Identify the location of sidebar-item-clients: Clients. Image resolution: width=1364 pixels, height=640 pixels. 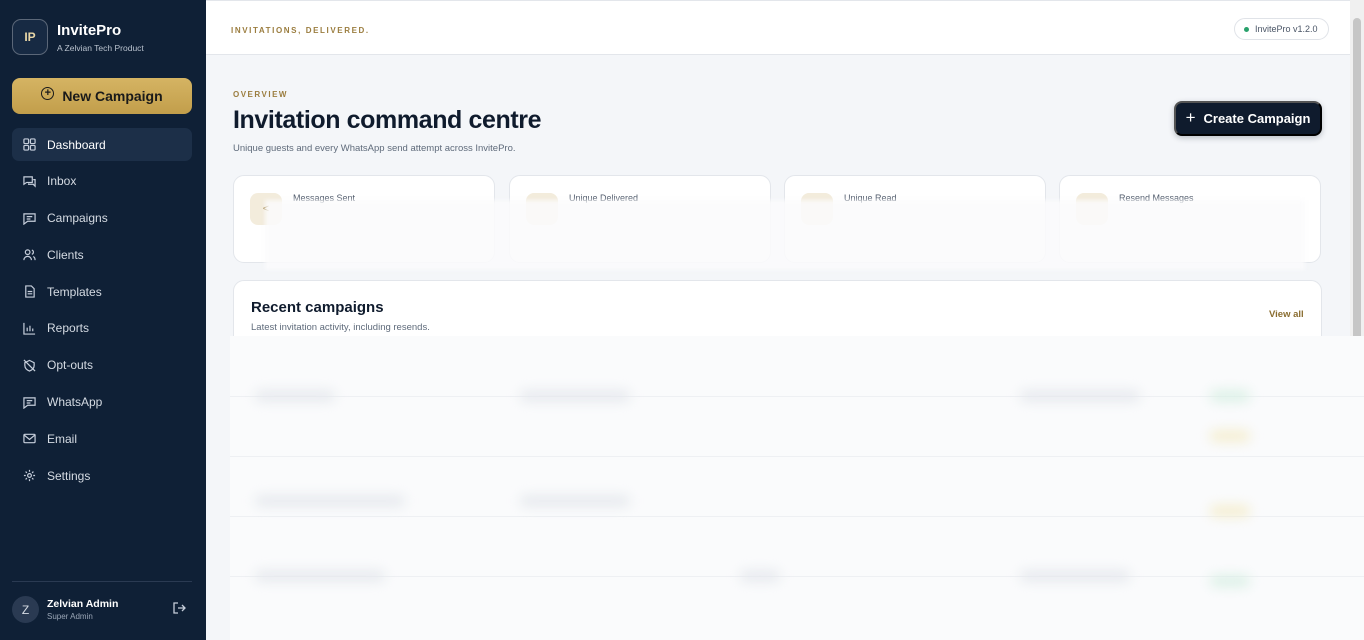
(102, 254).